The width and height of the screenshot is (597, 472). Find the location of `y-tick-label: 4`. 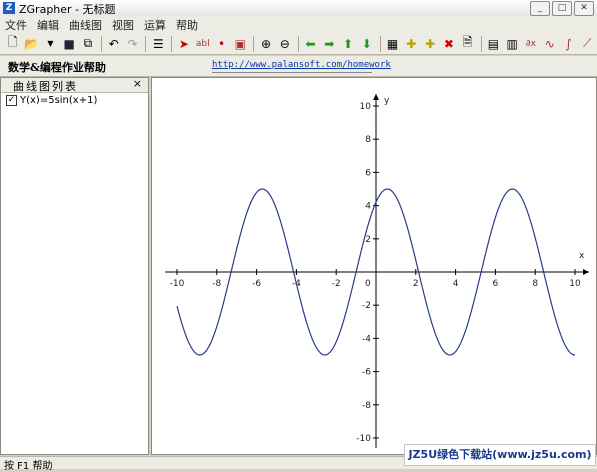

y-tick-label: 4 is located at coordinates (368, 207).